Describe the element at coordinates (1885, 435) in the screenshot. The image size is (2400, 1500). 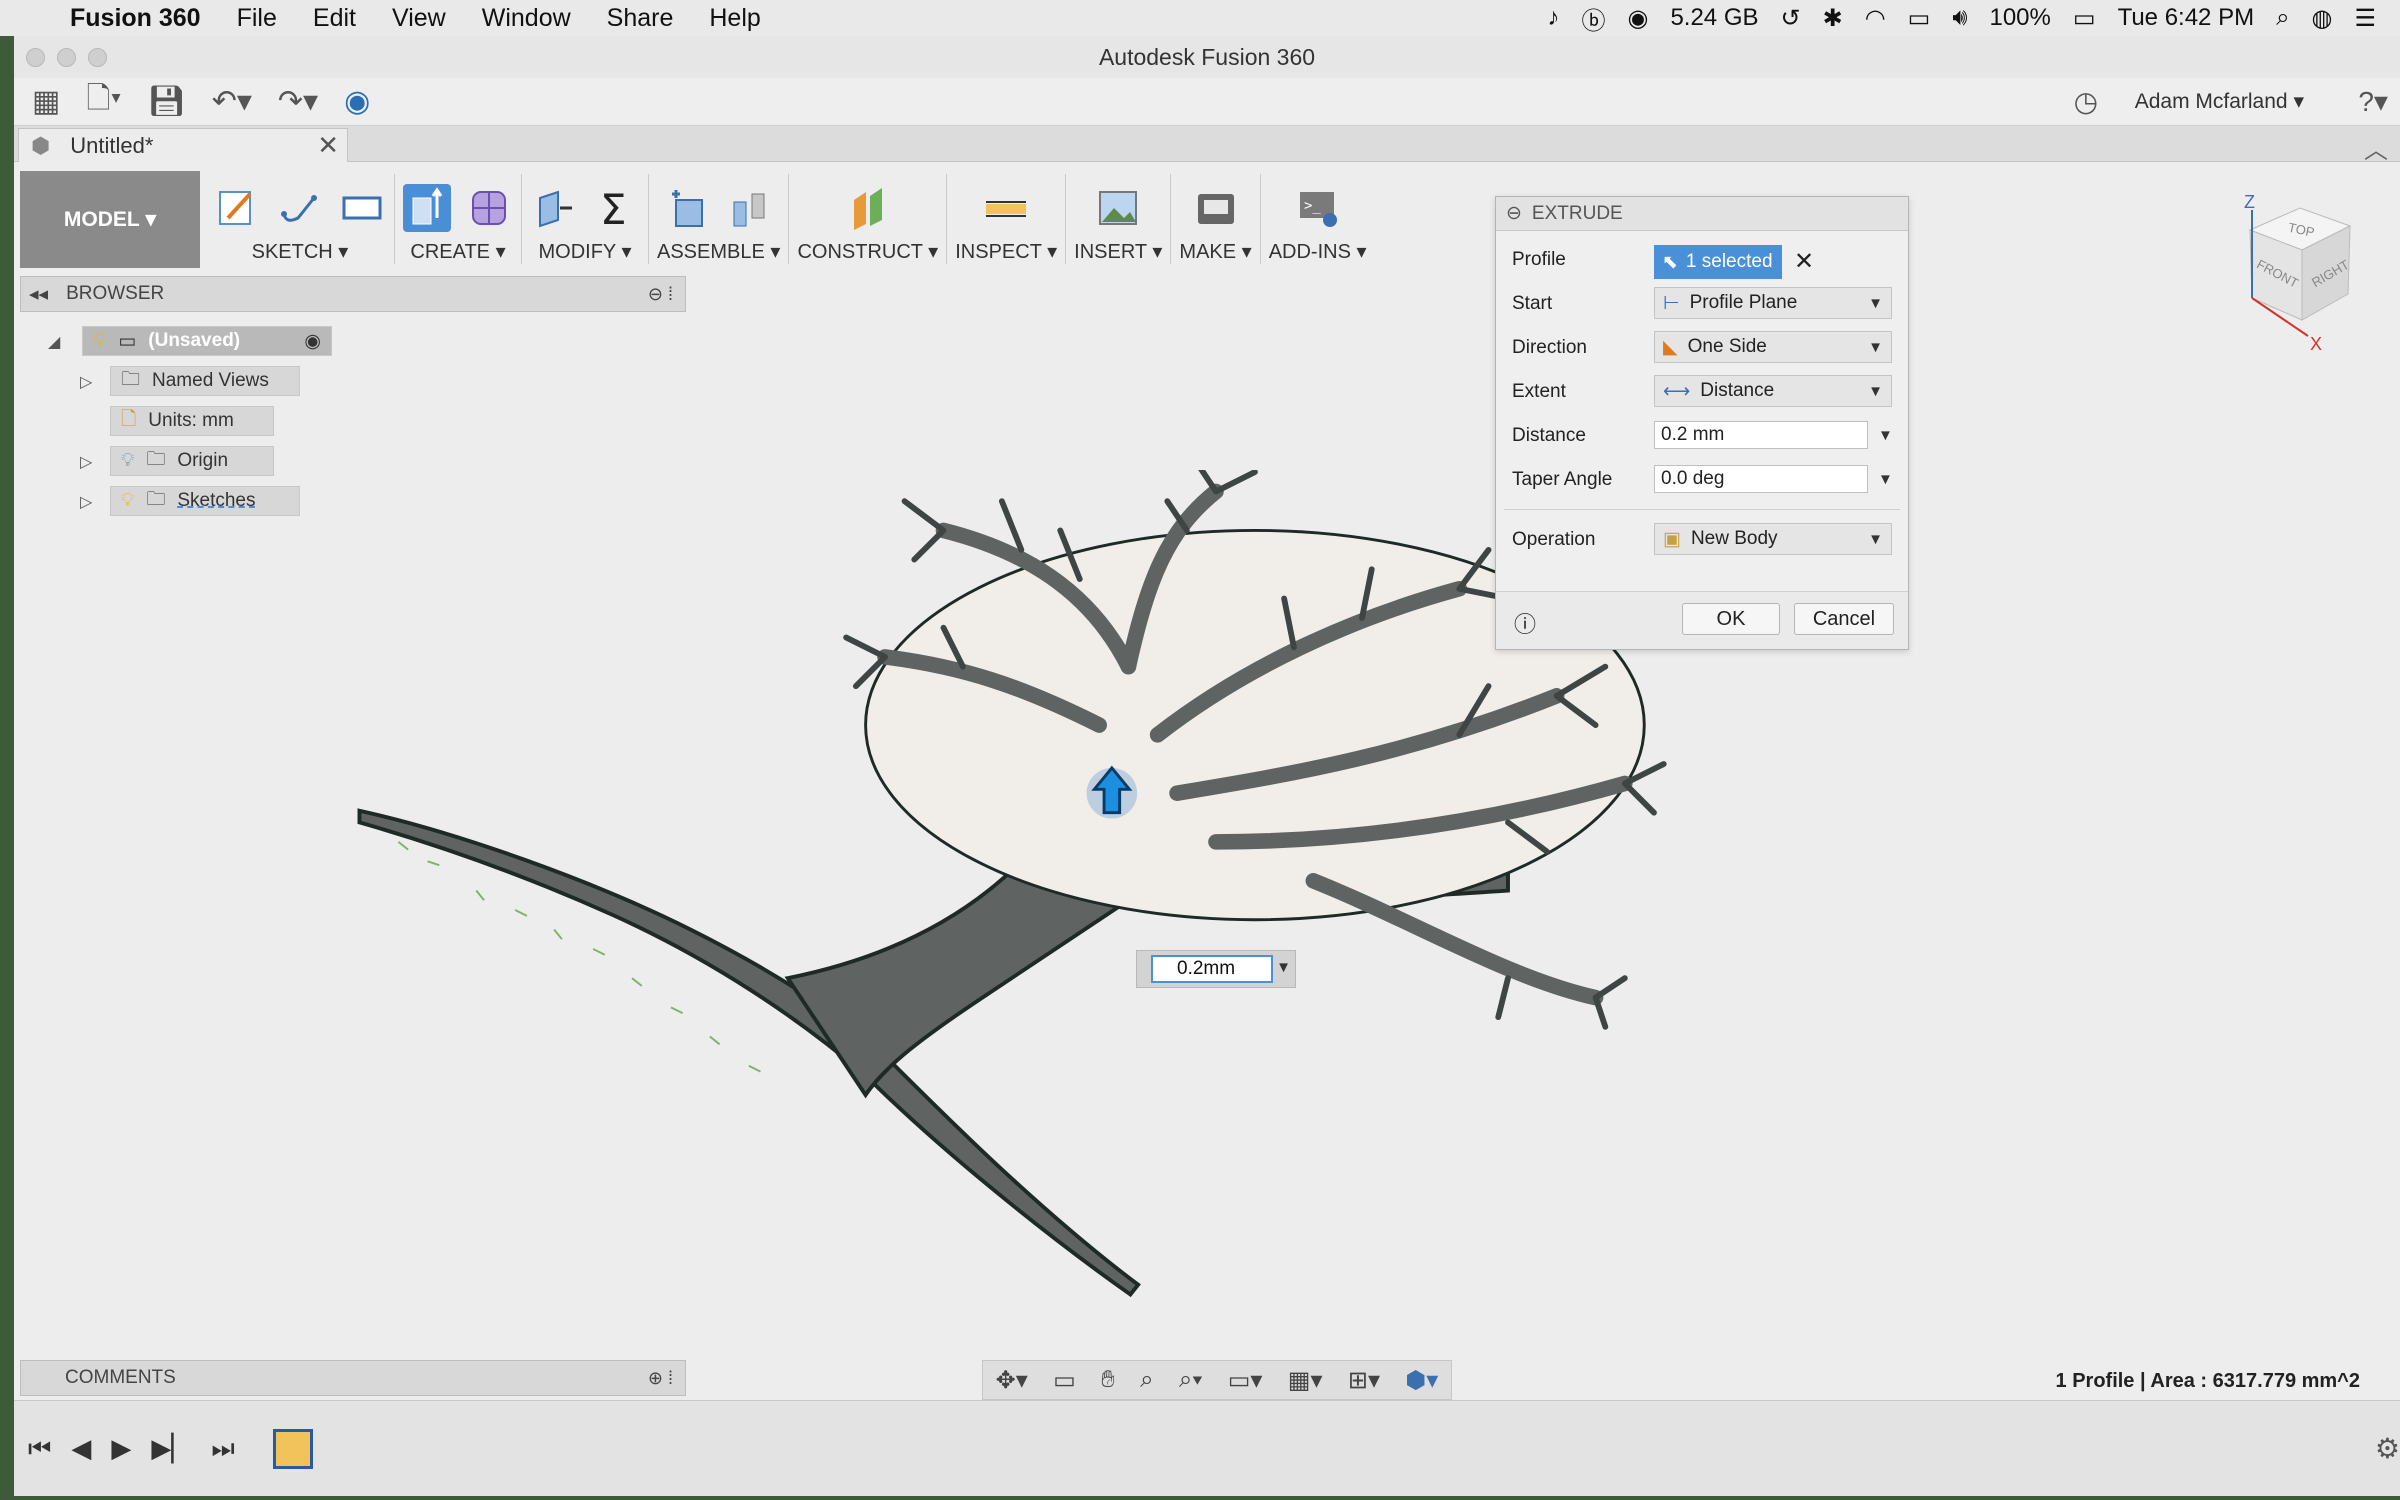
I see `distance-dropdown-icon: ▼` at that location.